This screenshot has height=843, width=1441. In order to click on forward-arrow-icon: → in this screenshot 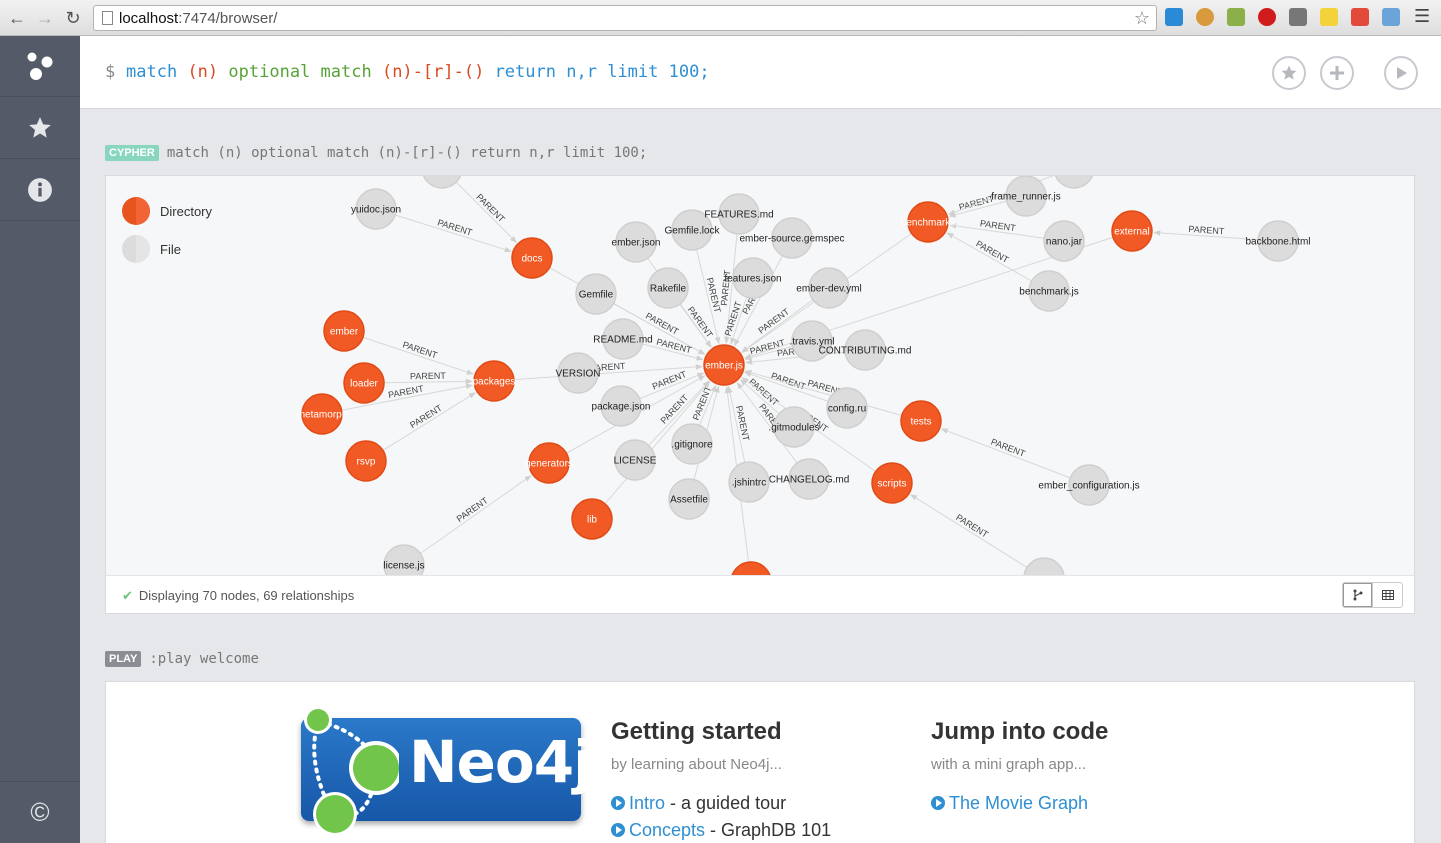, I will do `click(45, 18)`.